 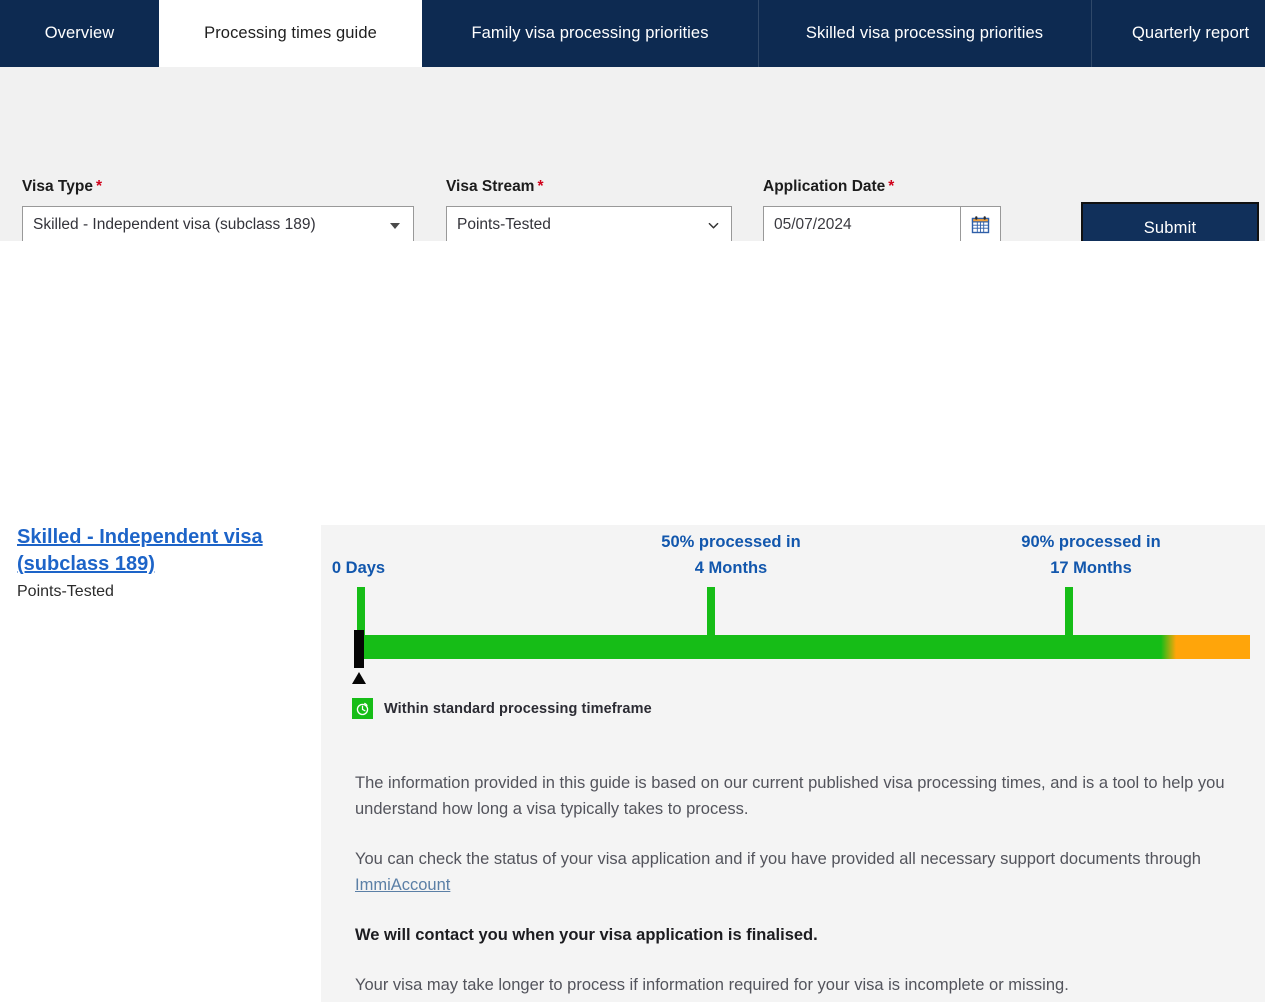 What do you see at coordinates (395, 225) in the screenshot?
I see `triangle-down-icon` at bounding box center [395, 225].